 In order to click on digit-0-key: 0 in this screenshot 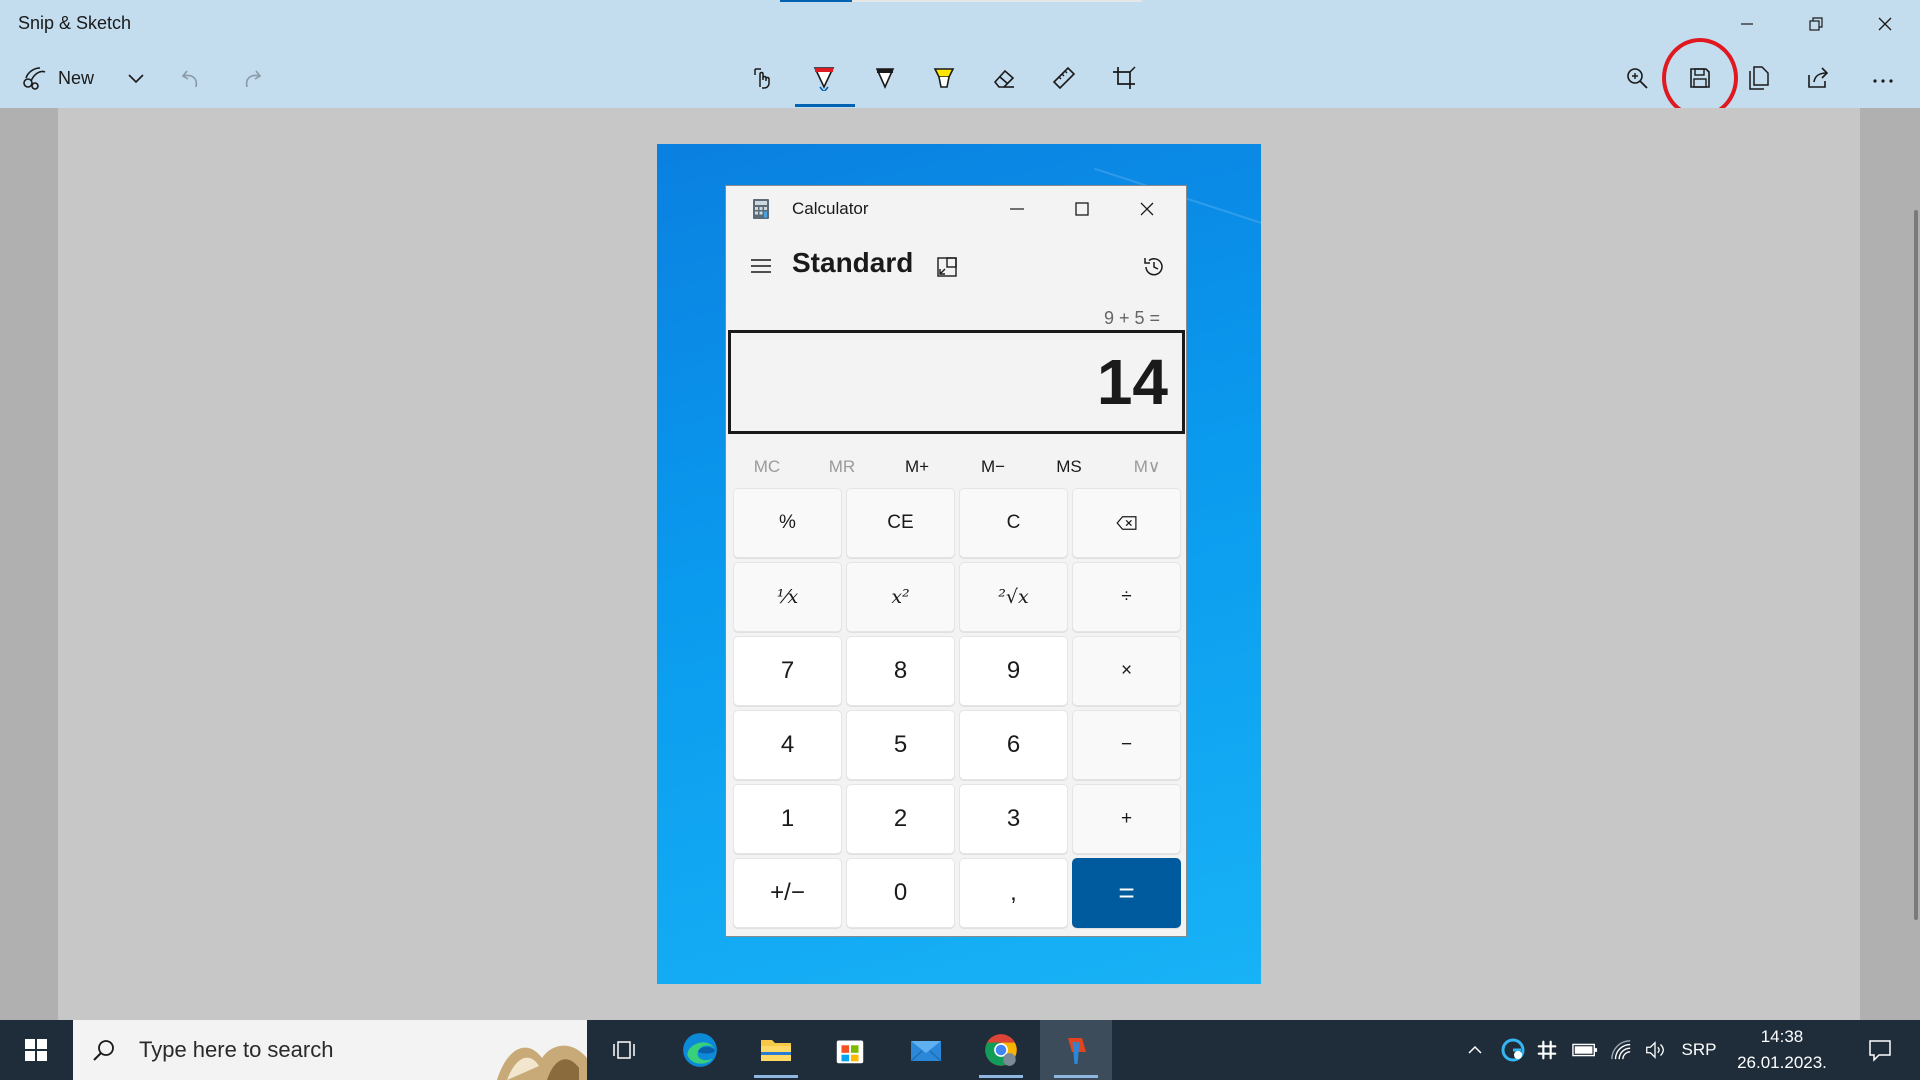, I will do `click(900, 893)`.